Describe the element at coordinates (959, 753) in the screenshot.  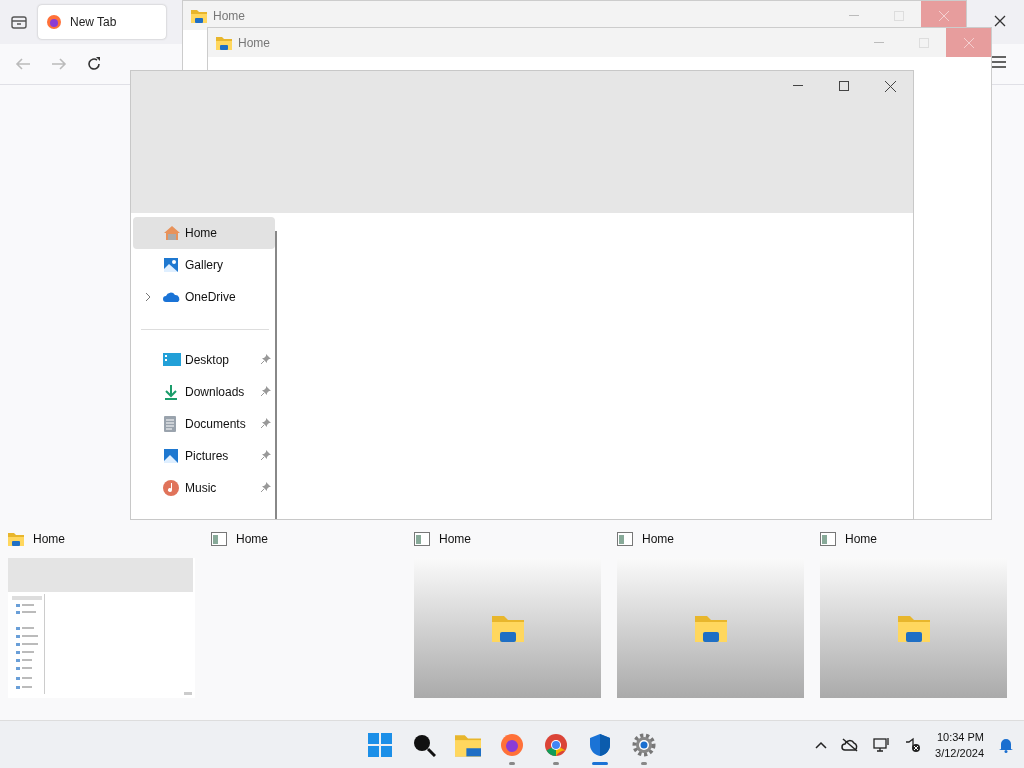
I see `clock-date: 3/12/2024` at that location.